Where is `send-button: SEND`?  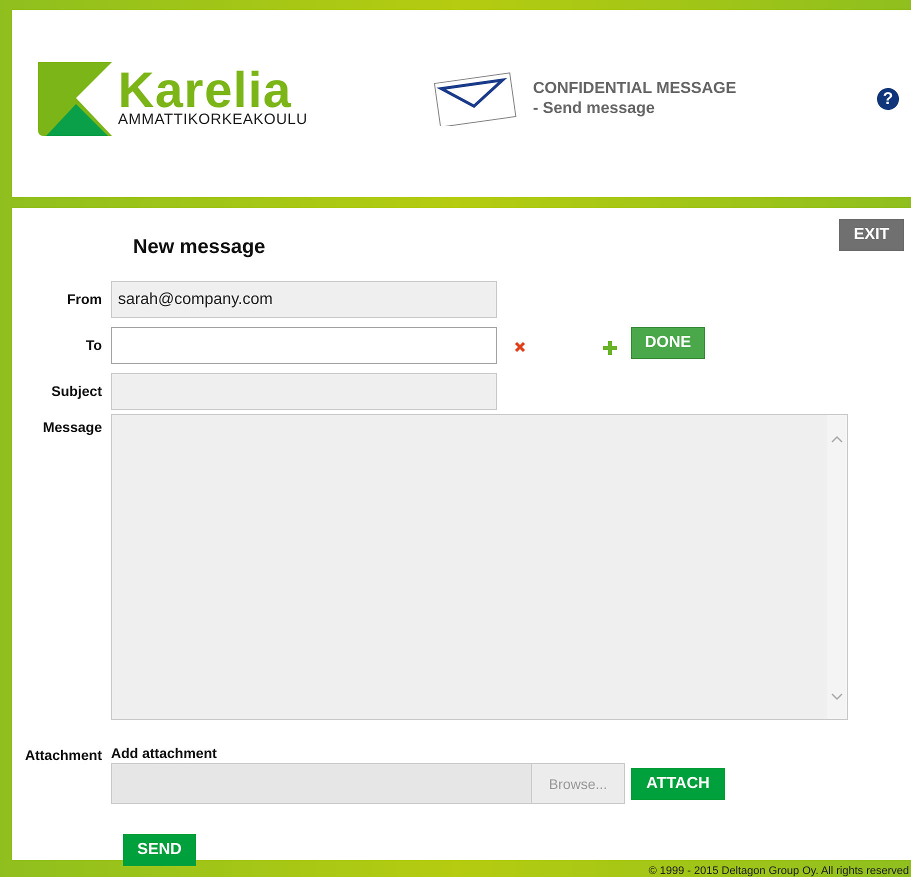 send-button: SEND is located at coordinates (159, 850).